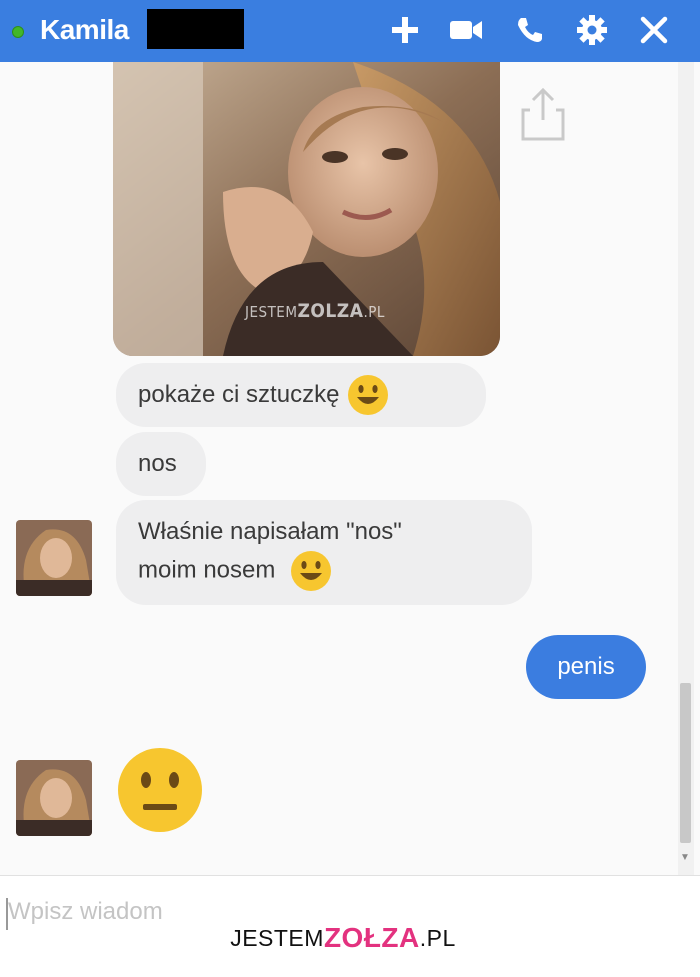  Describe the element at coordinates (343, 938) in the screenshot. I see `footer-watermark: JESTEM ZOŁZA .PL` at that location.